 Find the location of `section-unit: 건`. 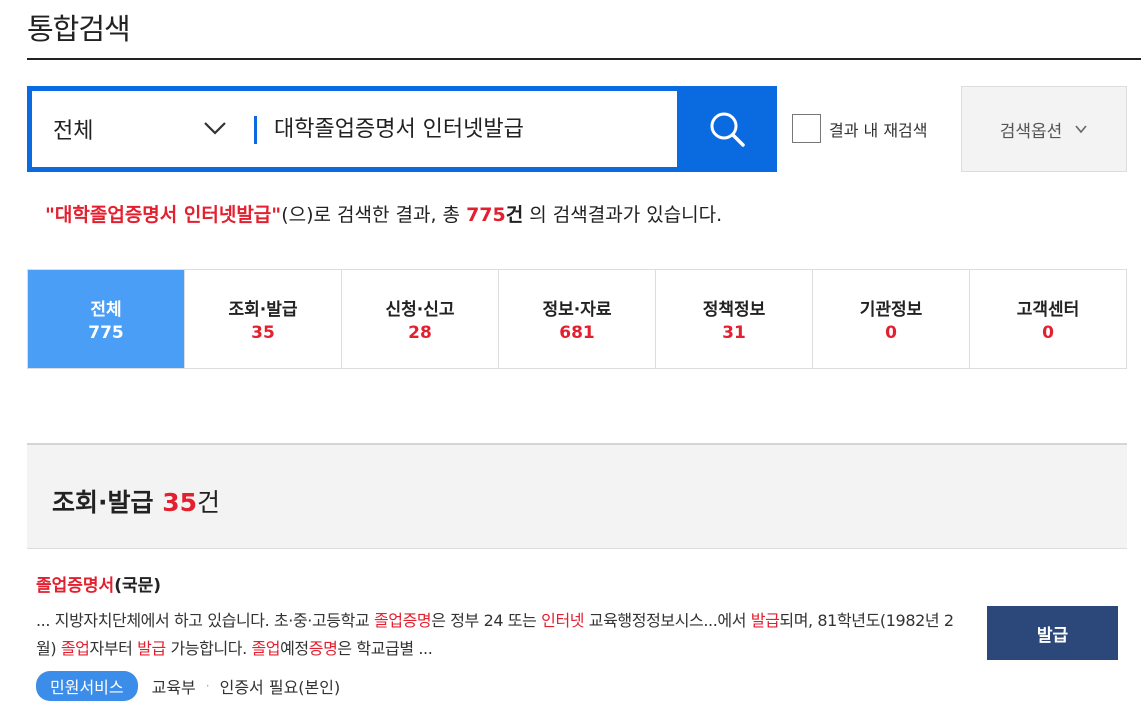

section-unit: 건 is located at coordinates (209, 502).